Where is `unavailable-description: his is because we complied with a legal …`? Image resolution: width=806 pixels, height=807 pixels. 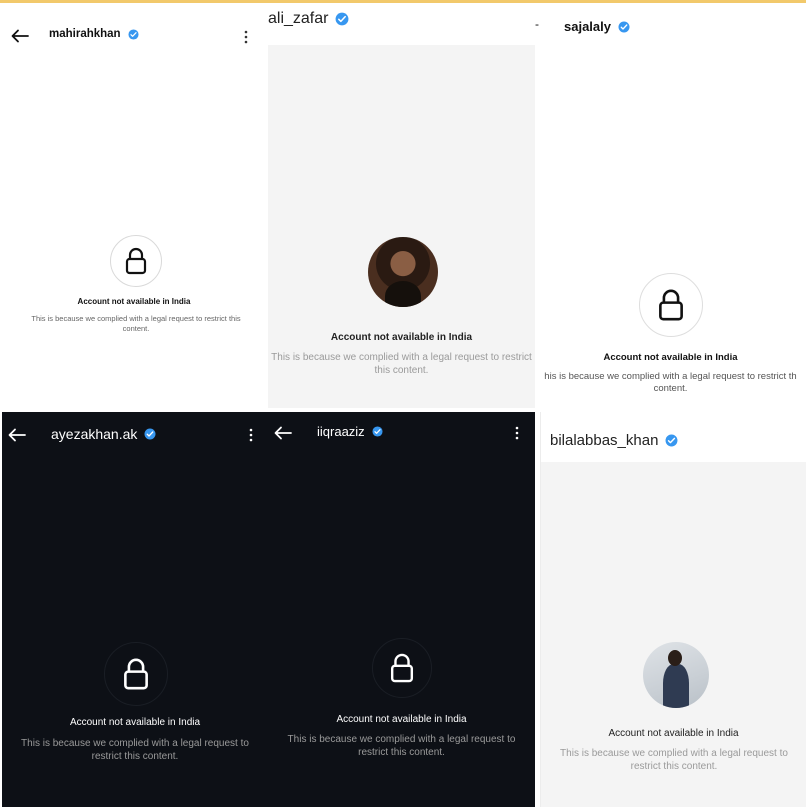
unavailable-description: his is because we complied with a legal … is located at coordinates (670, 383).